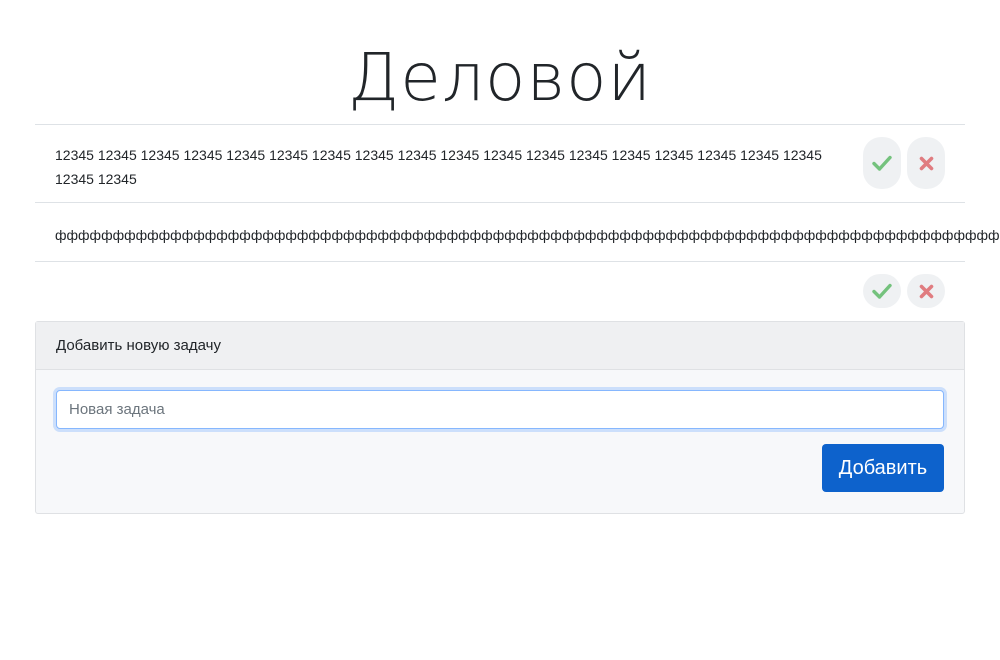 The height and width of the screenshot is (660, 1000). What do you see at coordinates (500, 291) in the screenshot?
I see `list-item` at bounding box center [500, 291].